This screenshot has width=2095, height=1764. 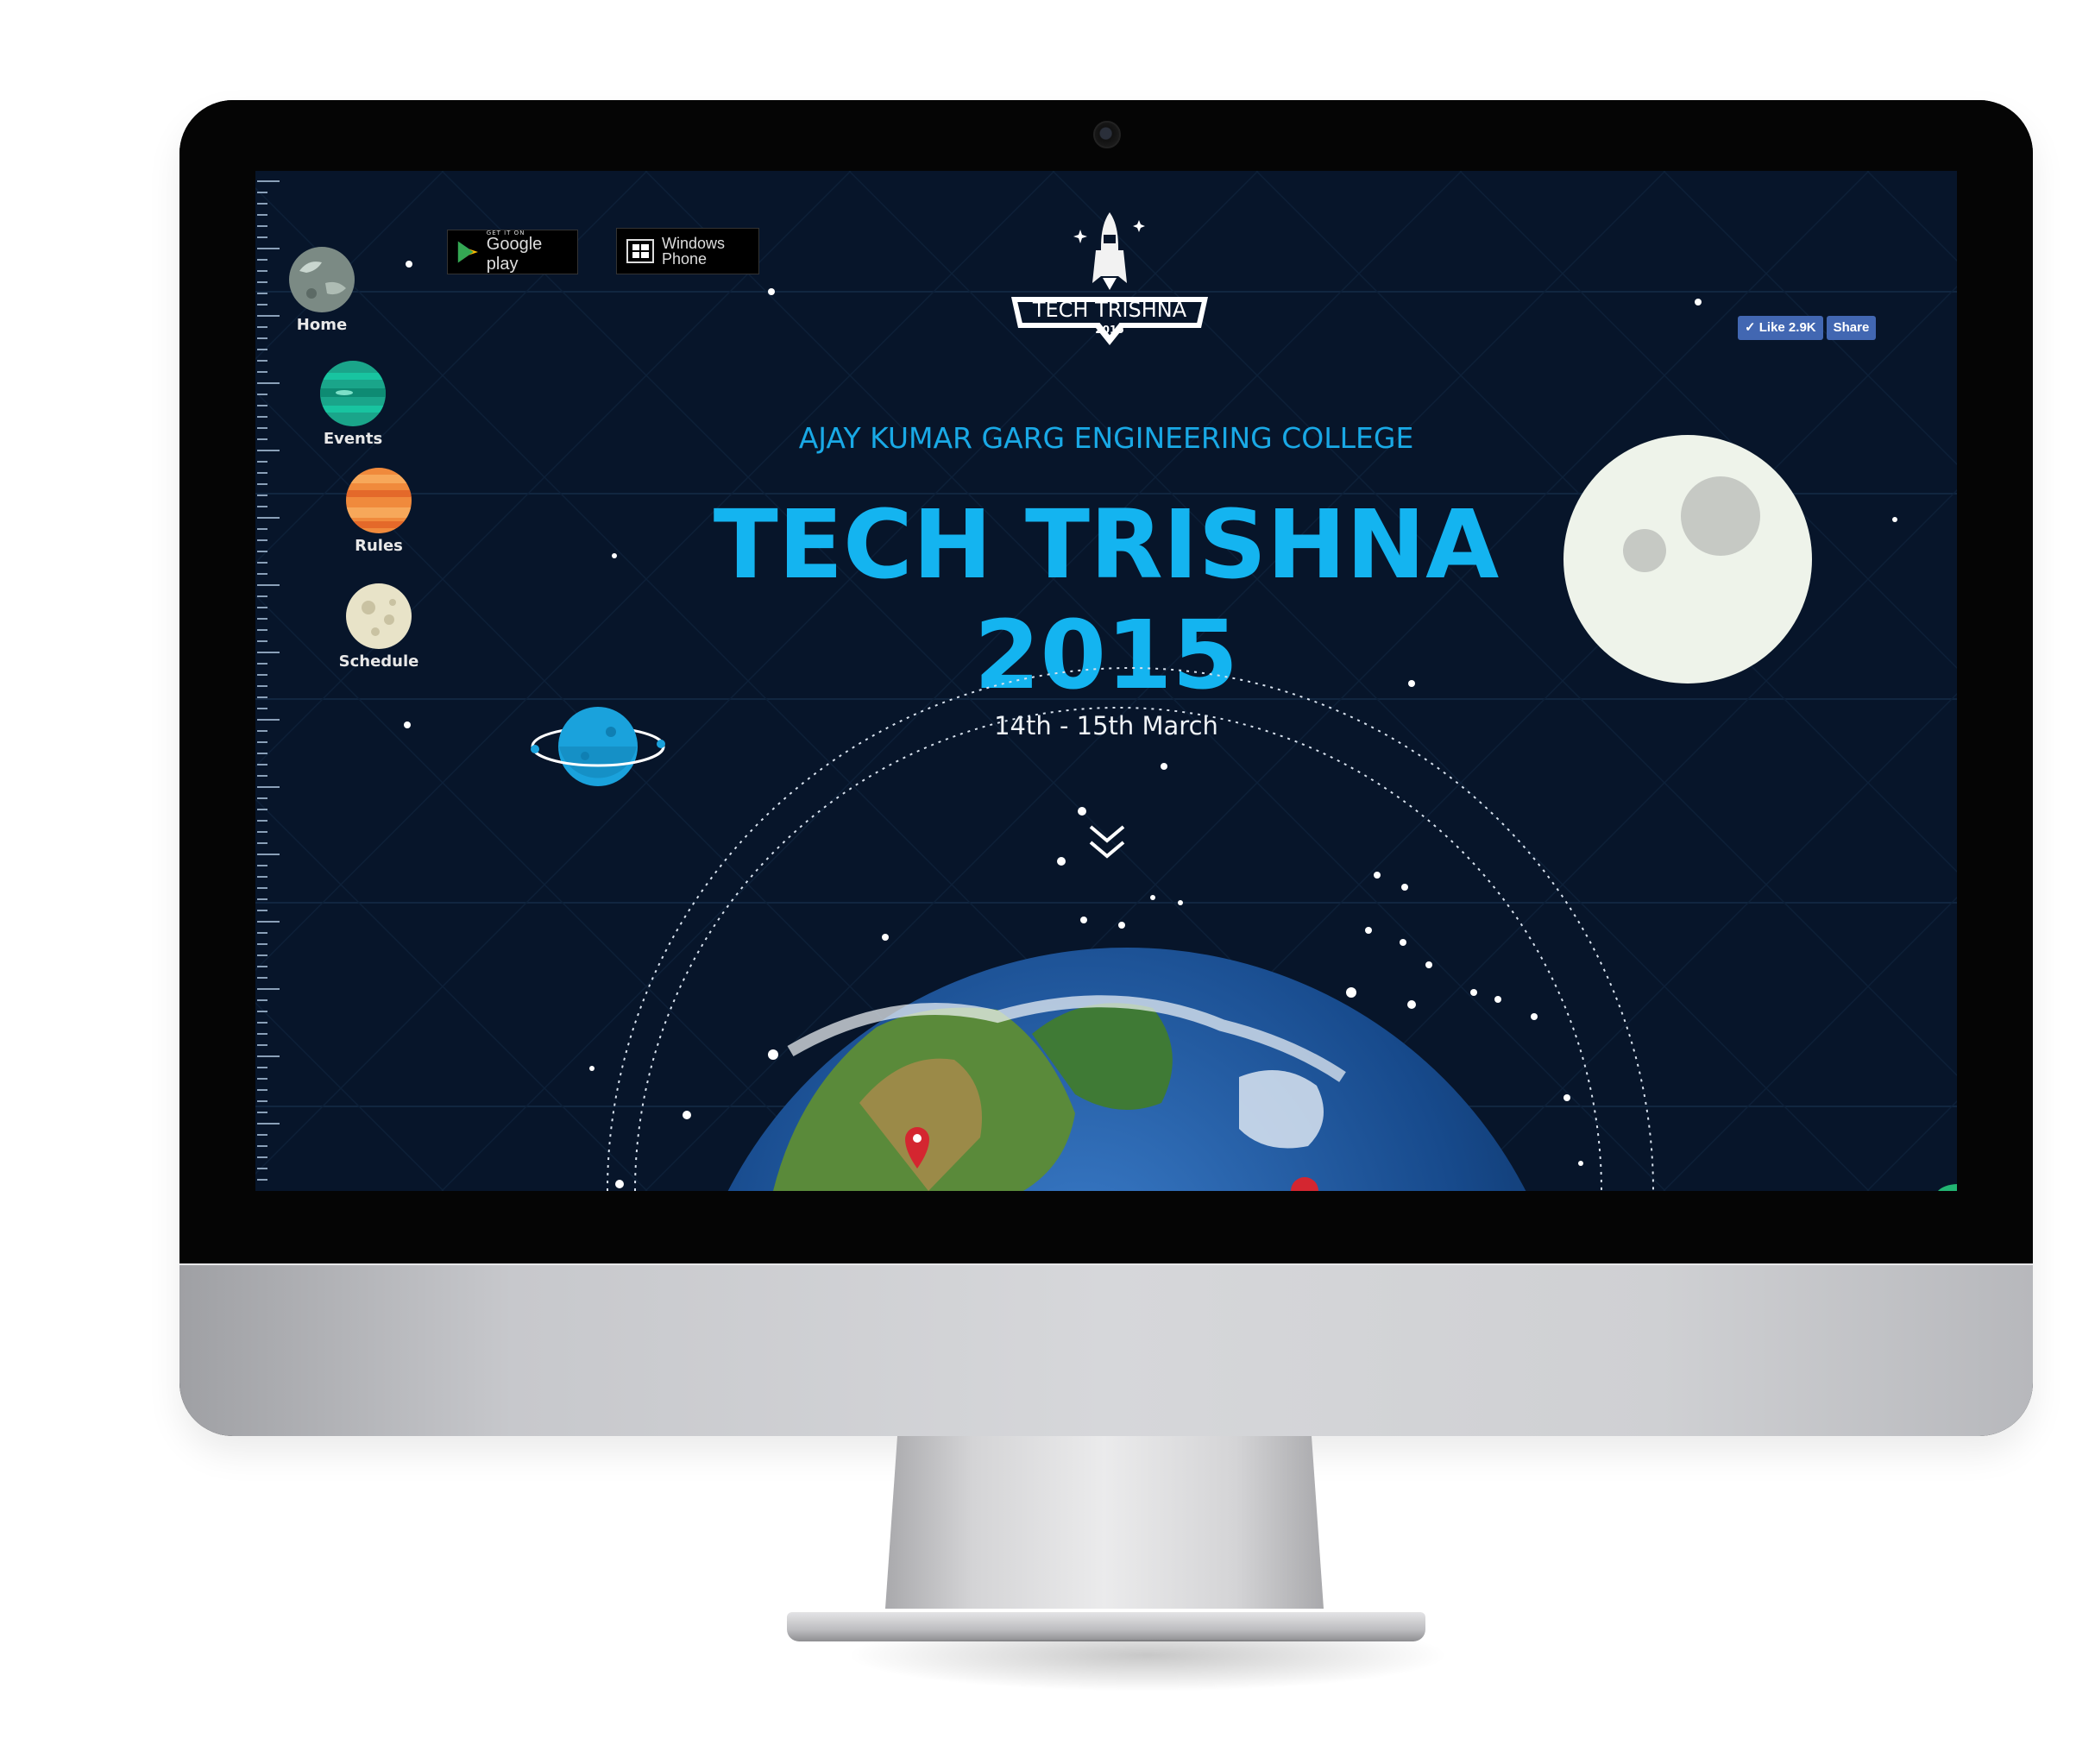 What do you see at coordinates (1107, 134) in the screenshot?
I see `webcam` at bounding box center [1107, 134].